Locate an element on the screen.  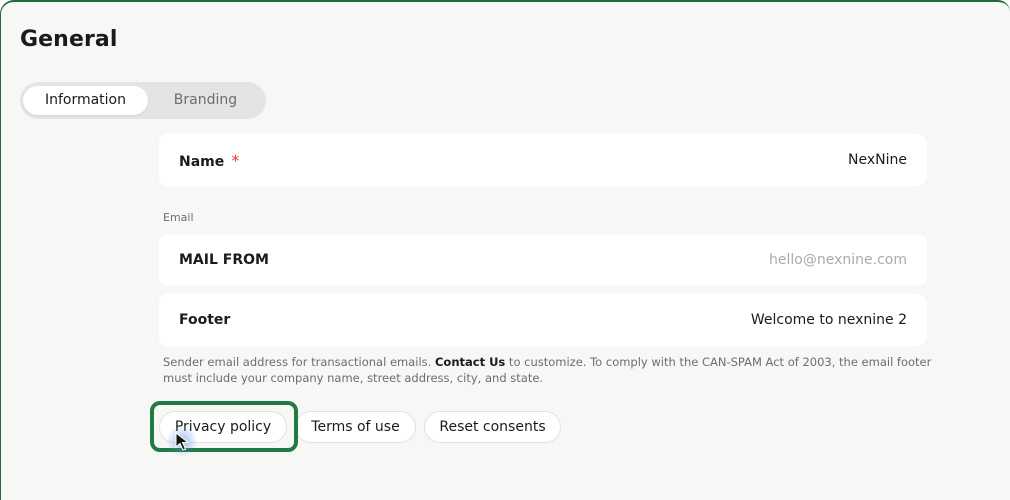
privacy-policy-button: Privacy policy is located at coordinates (223, 427).